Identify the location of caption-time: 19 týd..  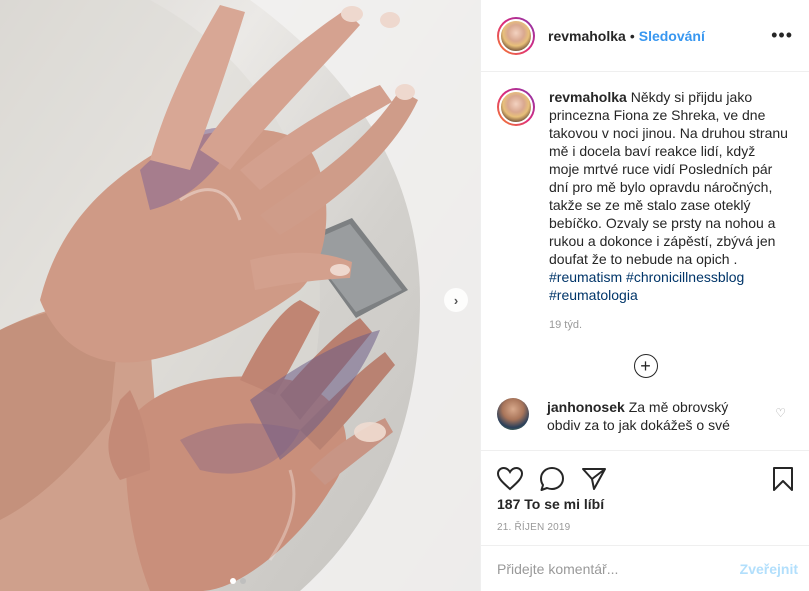
(669, 325).